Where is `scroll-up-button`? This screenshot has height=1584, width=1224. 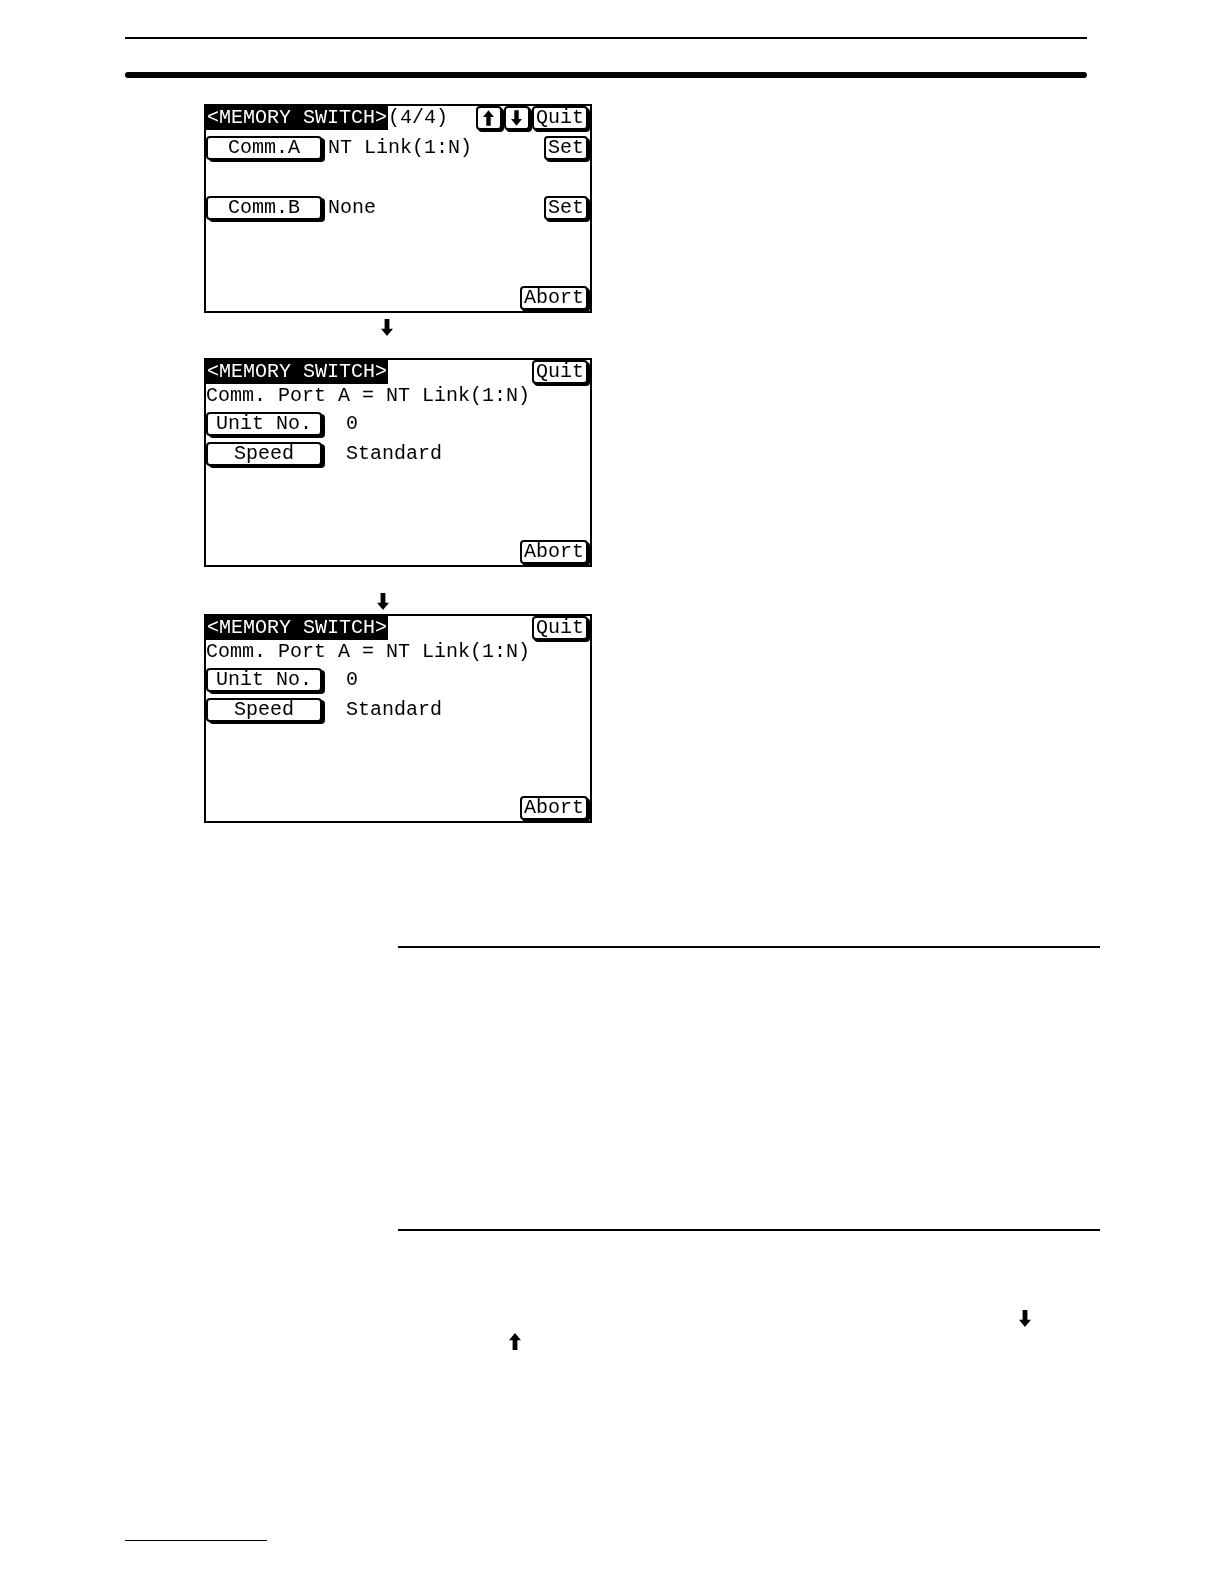
scroll-up-button is located at coordinates (489, 118).